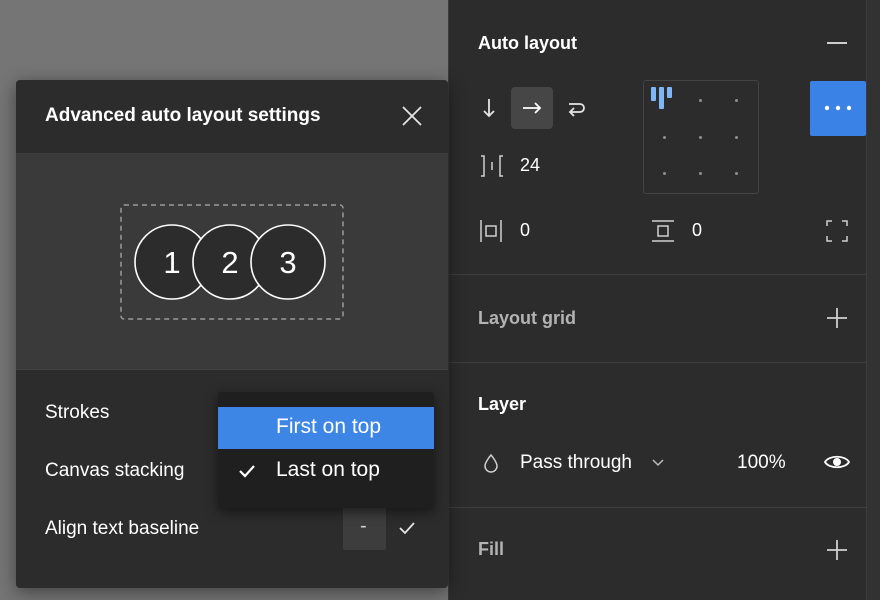  I want to click on layer-opacity-value: 100%, so click(761, 463).